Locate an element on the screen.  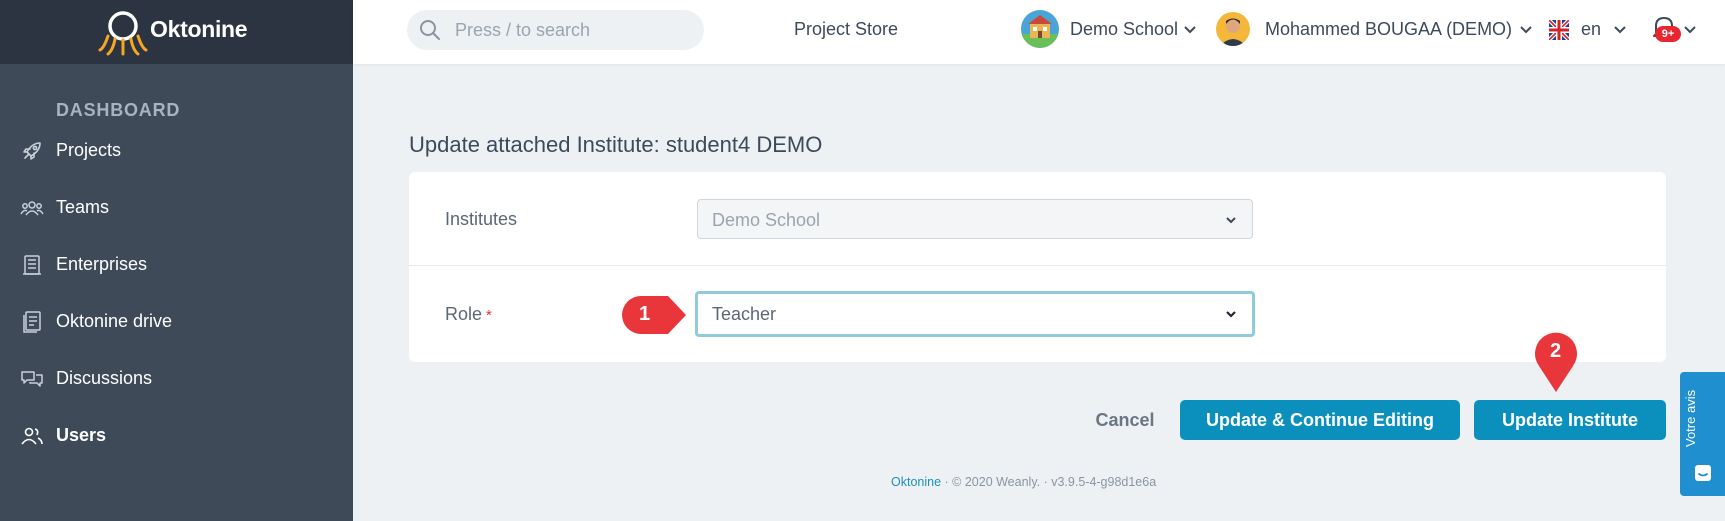
sidebar-item-label: Enterprises is located at coordinates (102, 264).